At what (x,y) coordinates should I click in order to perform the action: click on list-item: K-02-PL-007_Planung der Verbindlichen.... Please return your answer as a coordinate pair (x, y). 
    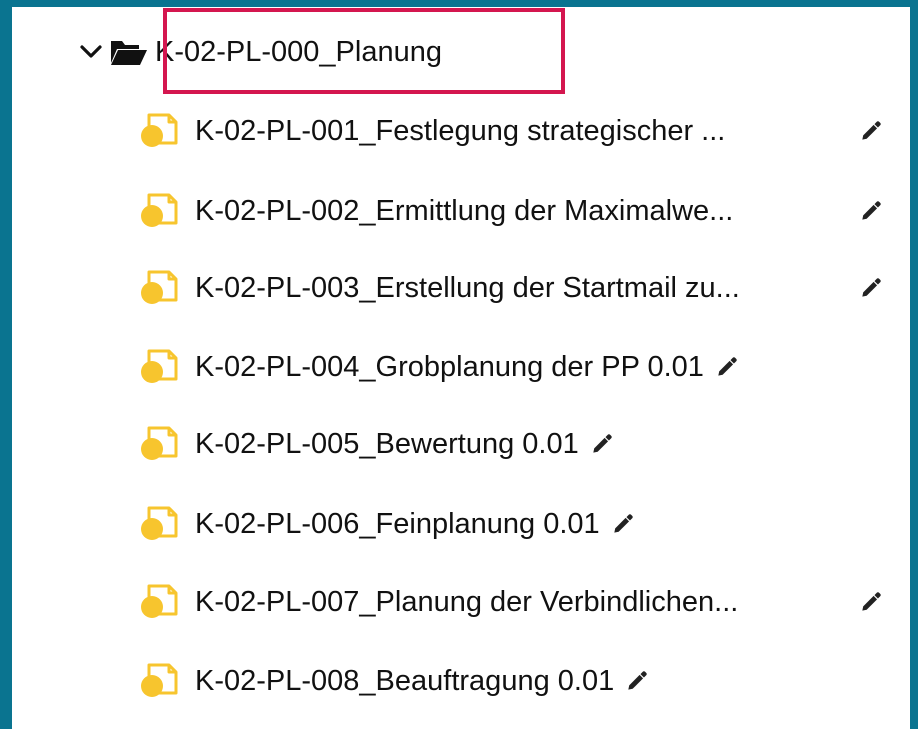
    Looking at the image, I should click on (508, 602).